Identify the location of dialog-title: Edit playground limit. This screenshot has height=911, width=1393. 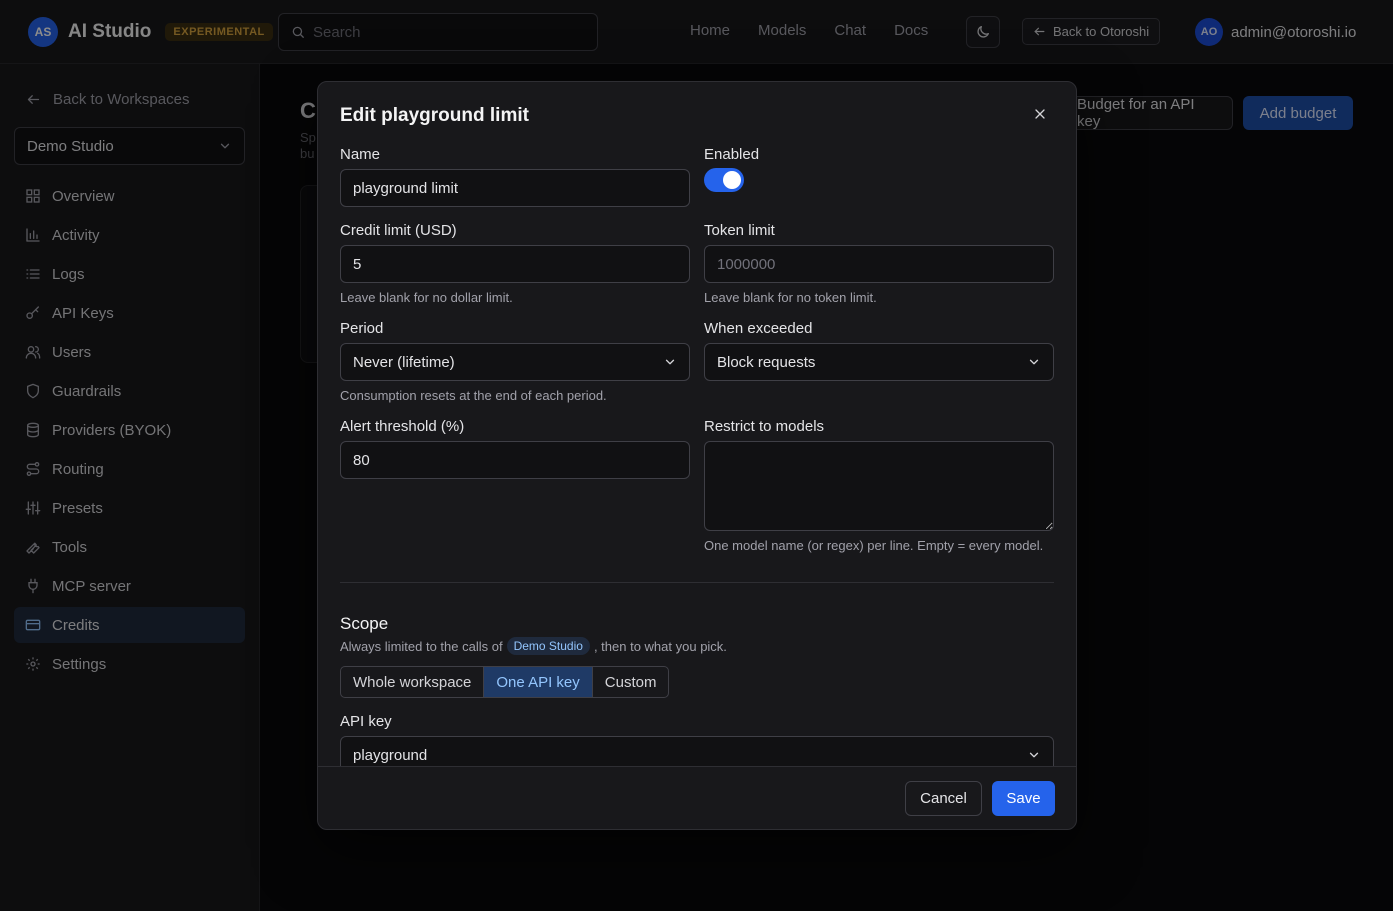
(434, 115).